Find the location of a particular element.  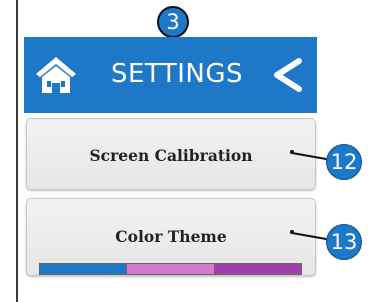

screen-calibration-label: Screen Calibration is located at coordinates (171, 155).